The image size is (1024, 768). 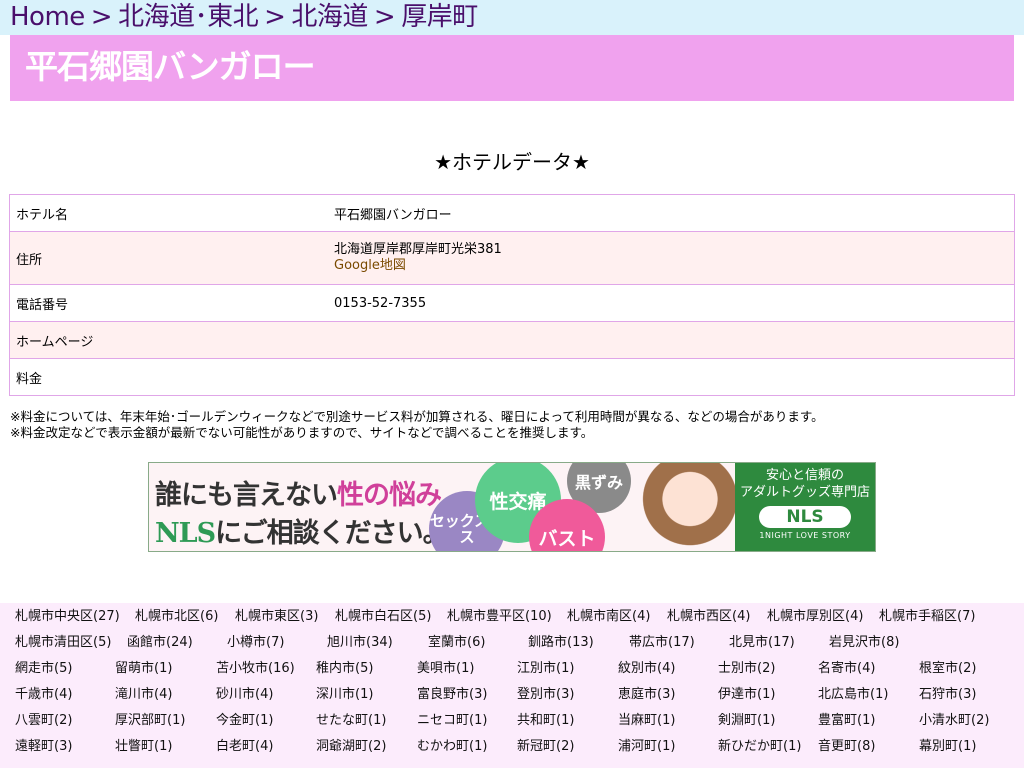 I want to click on table-row: ホームページ, so click(x=512, y=340).